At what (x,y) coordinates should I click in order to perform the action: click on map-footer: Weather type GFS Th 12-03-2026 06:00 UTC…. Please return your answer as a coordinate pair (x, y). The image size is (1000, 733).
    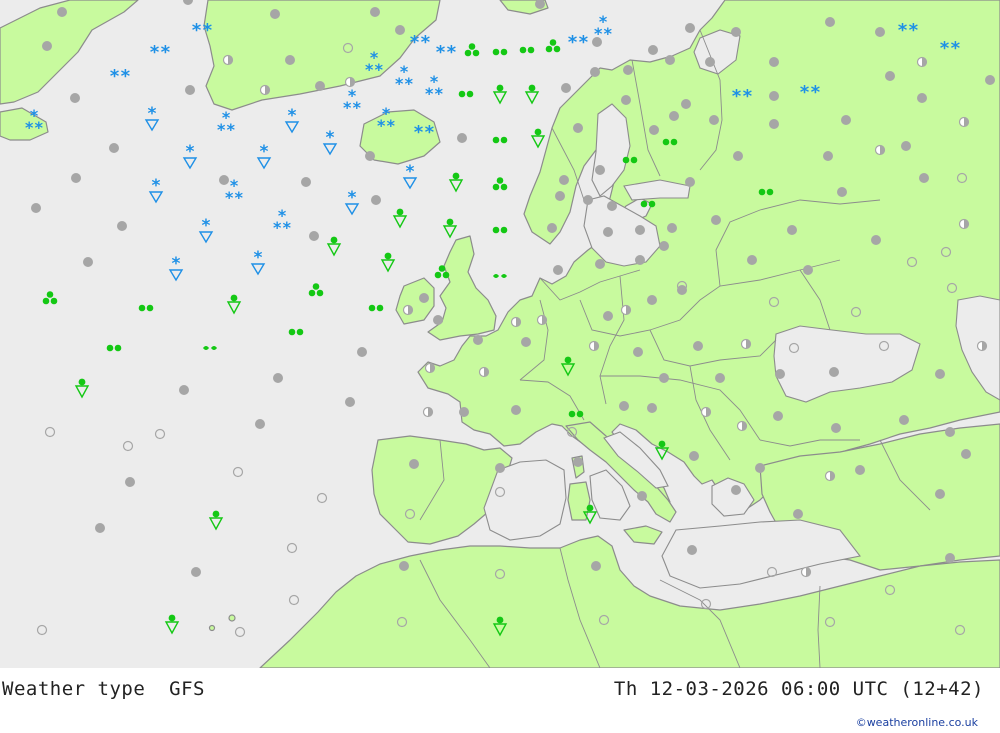
    Looking at the image, I should click on (500, 700).